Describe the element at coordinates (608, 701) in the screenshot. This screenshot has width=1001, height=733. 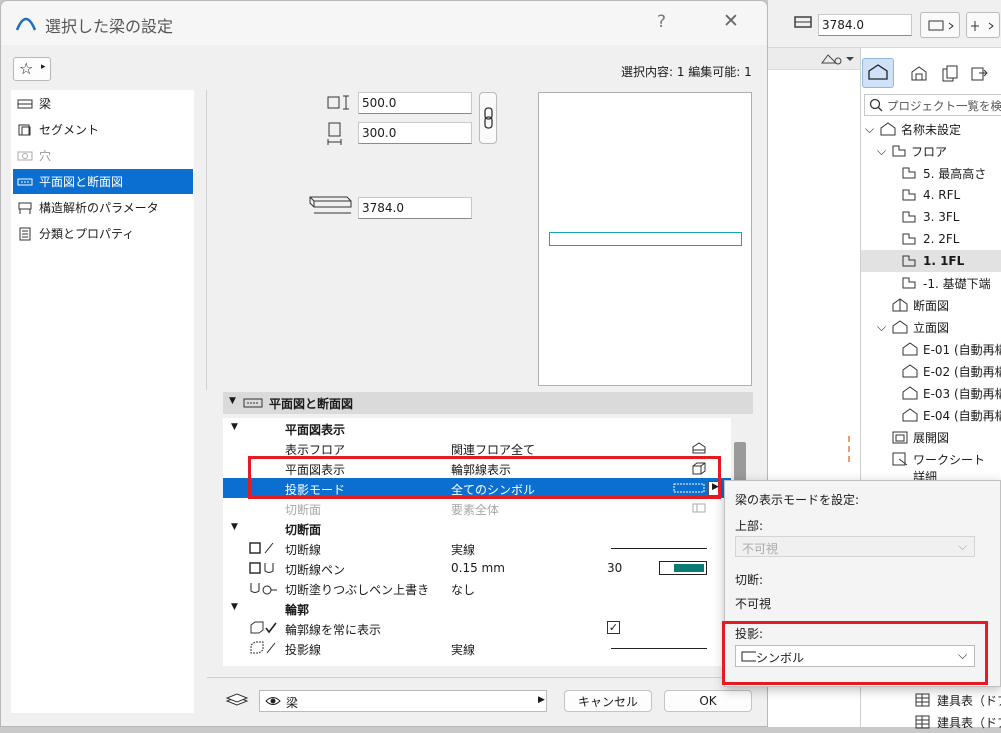
I see `cancel-button: キャンセル` at that location.